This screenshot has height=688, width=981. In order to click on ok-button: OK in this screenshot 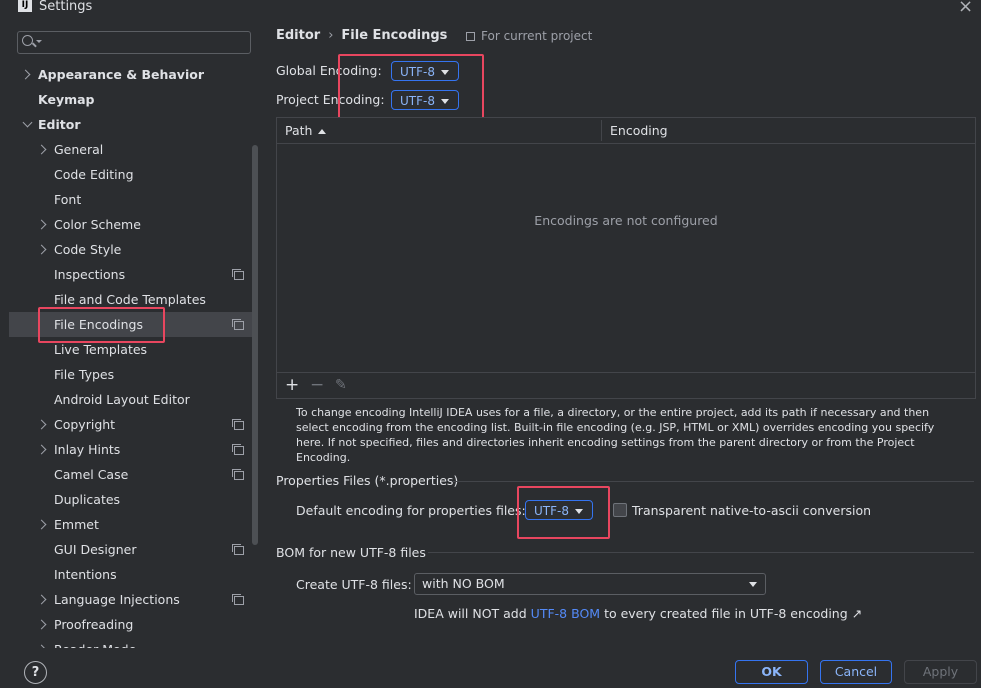, I will do `click(771, 672)`.